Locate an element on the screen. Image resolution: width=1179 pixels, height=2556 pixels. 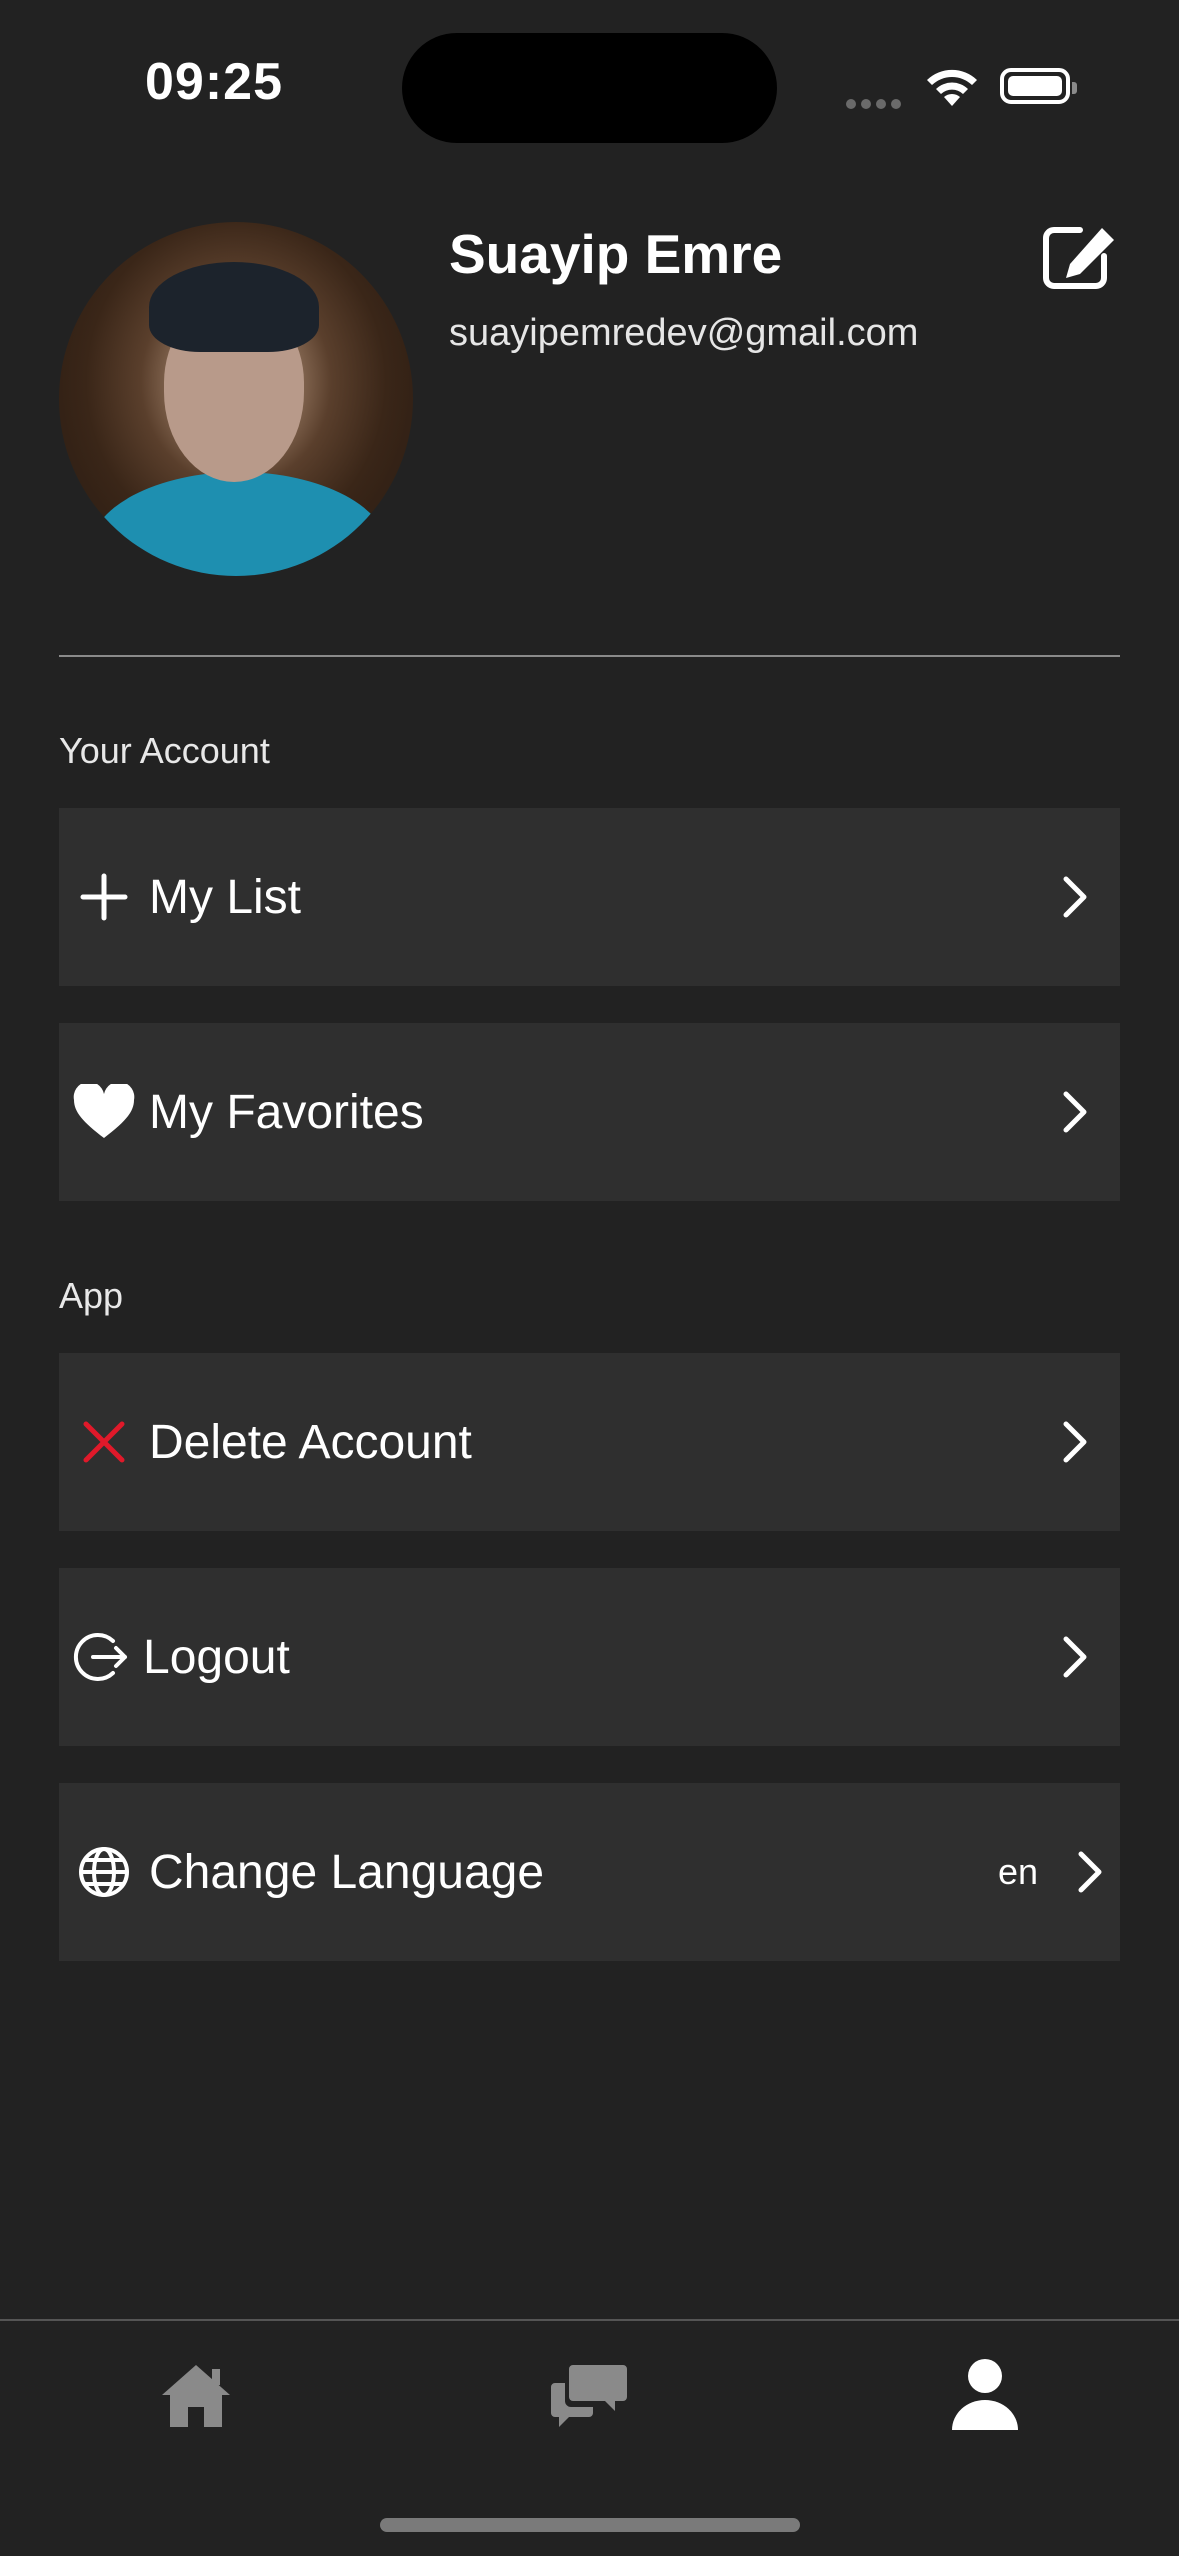
tab-home is located at coordinates (196, 2395).